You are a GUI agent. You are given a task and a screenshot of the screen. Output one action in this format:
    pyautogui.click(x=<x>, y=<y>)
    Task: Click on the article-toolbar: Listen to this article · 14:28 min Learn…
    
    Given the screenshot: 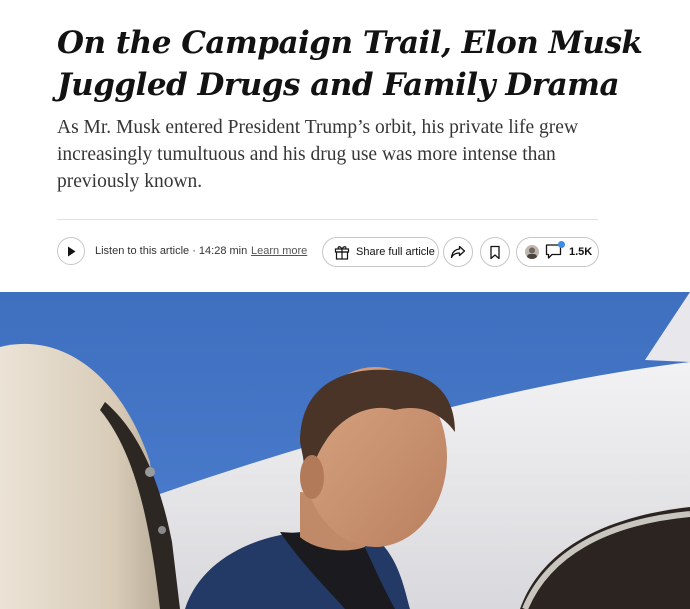 What is the action you would take?
    pyautogui.click(x=329, y=253)
    